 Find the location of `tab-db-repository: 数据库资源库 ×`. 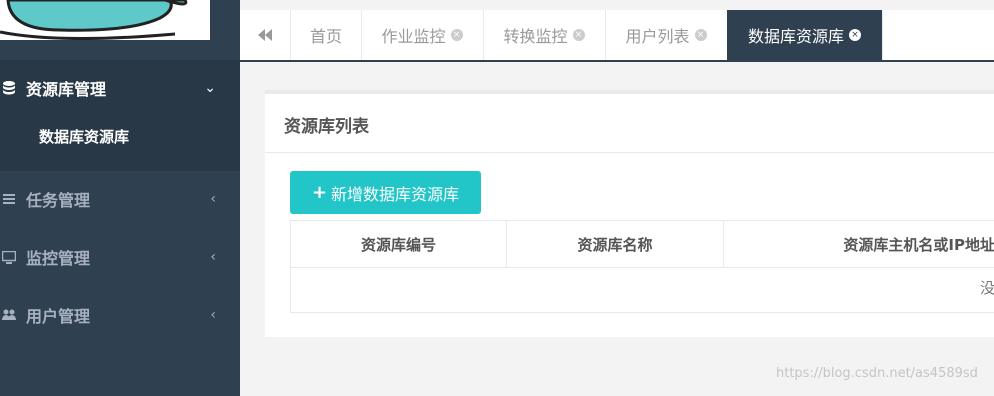

tab-db-repository: 数据库资源库 × is located at coordinates (805, 35).